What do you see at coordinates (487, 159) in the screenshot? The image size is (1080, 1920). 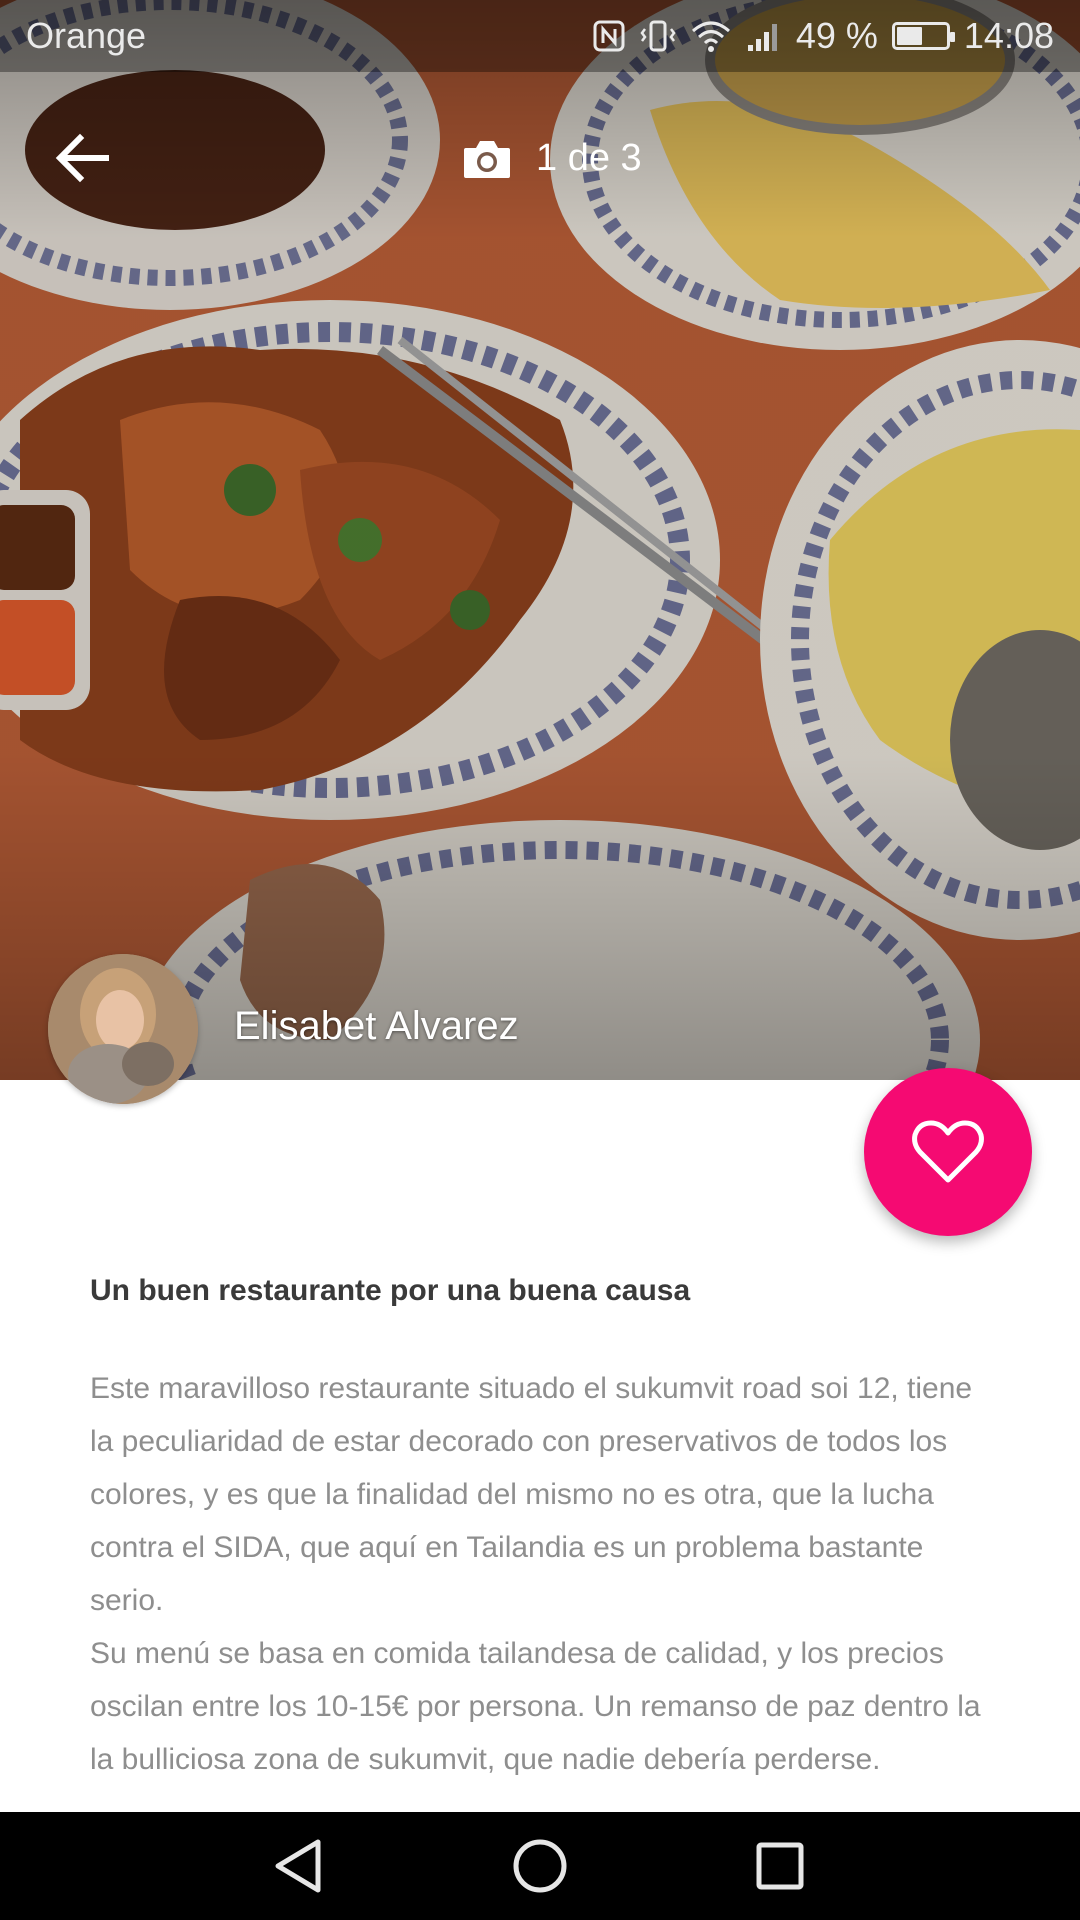 I see `camera-icon` at bounding box center [487, 159].